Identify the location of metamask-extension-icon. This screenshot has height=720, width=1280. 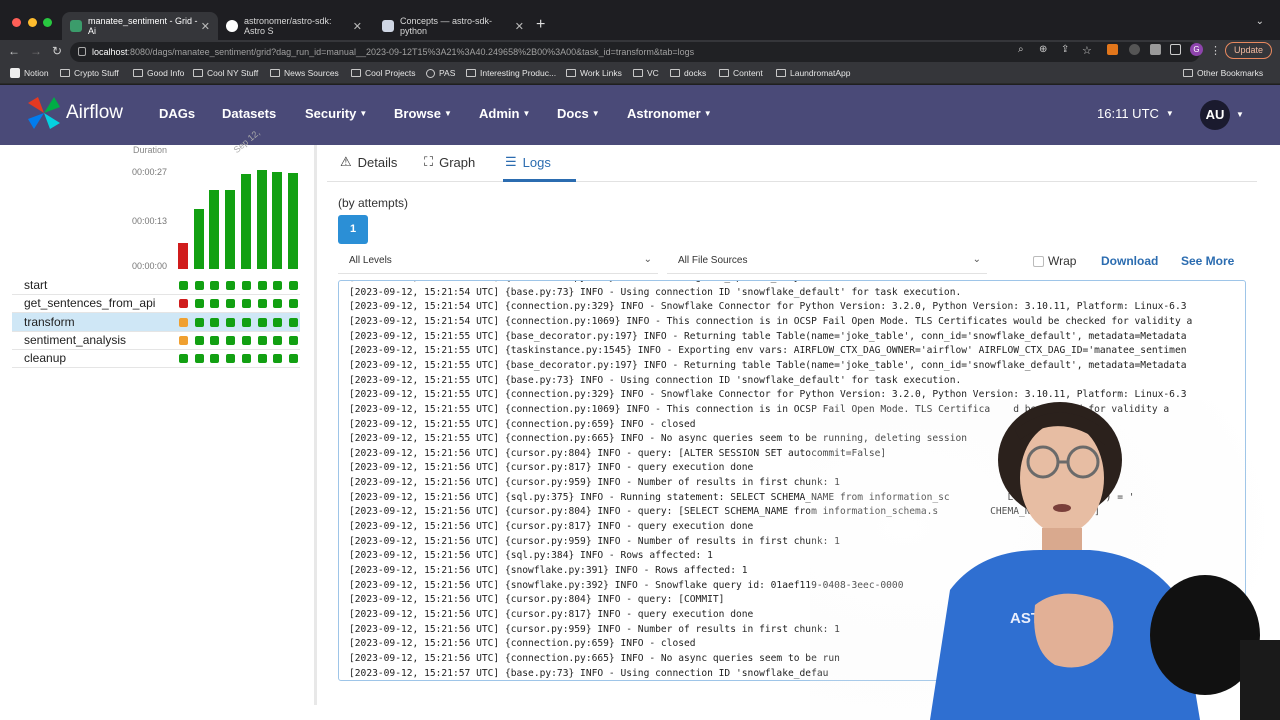
(1112, 49).